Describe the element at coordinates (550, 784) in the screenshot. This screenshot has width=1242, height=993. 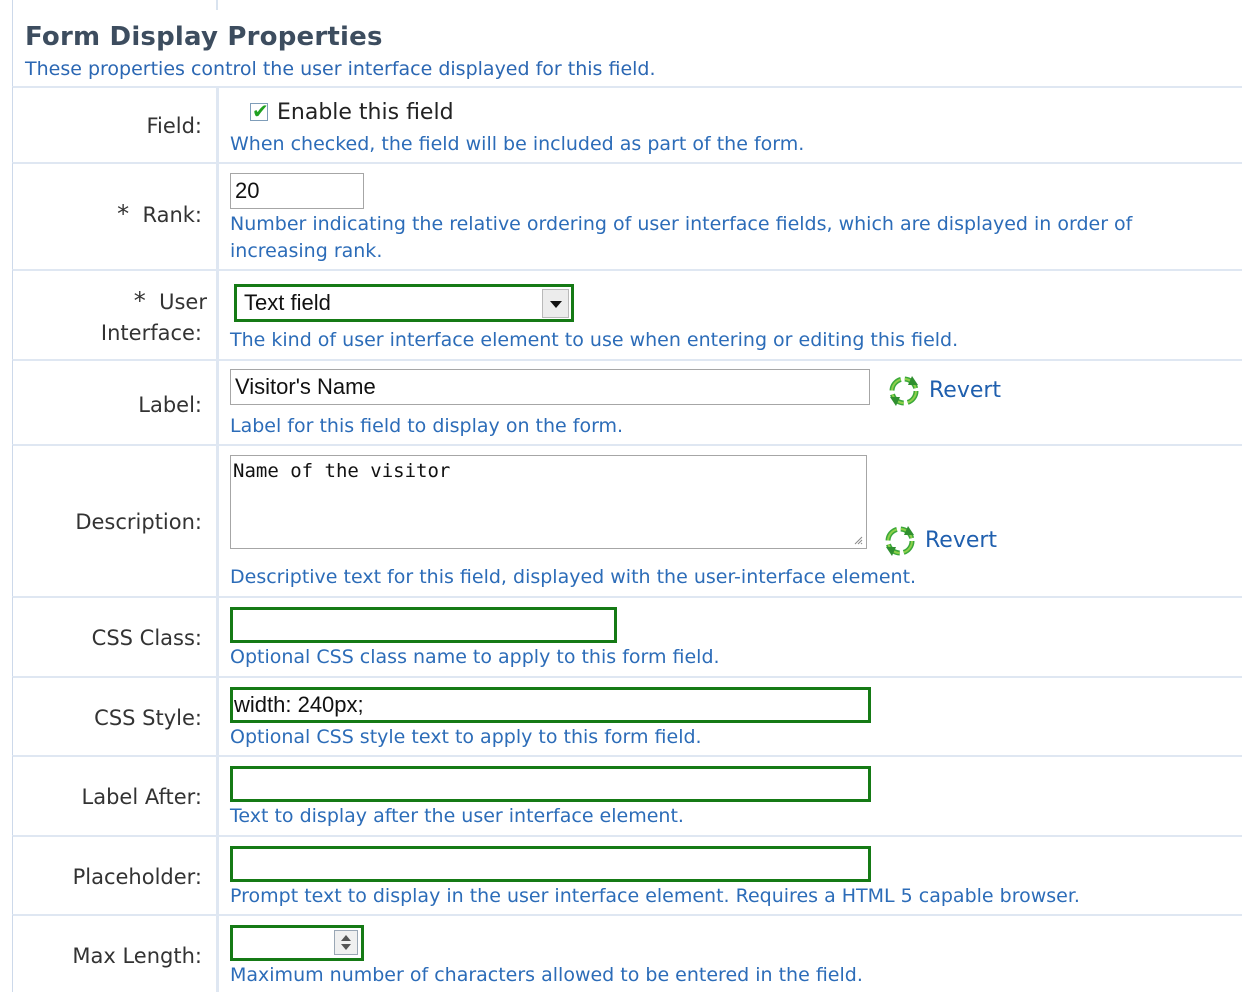
I see `label-after-input` at that location.